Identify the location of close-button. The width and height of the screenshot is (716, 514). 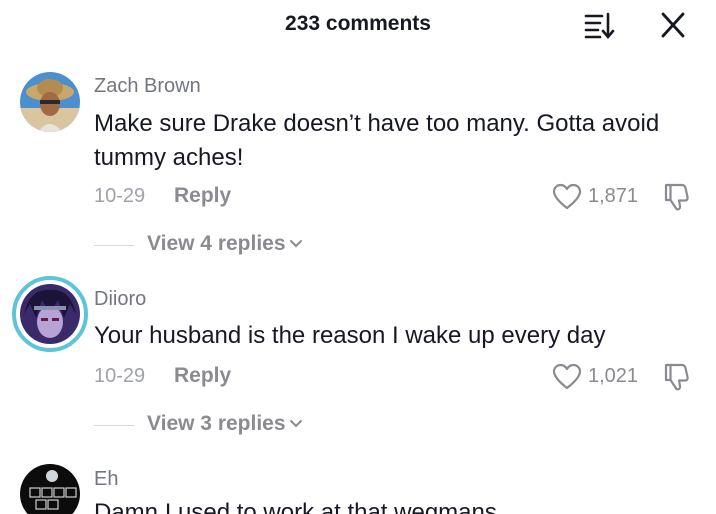
(673, 25).